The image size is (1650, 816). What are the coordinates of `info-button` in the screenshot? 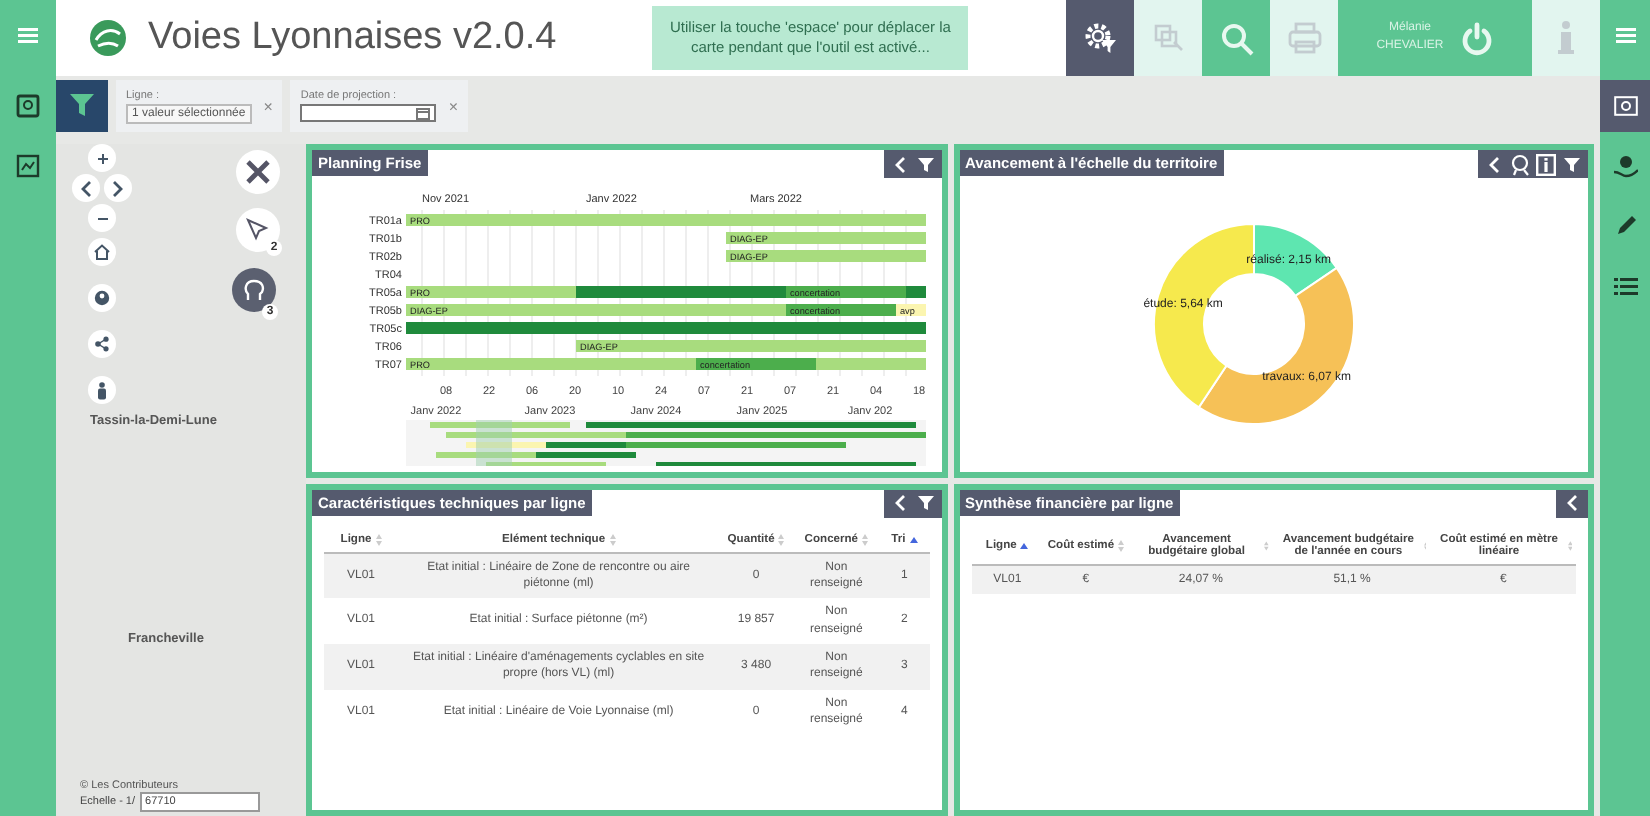 It's located at (1546, 164).